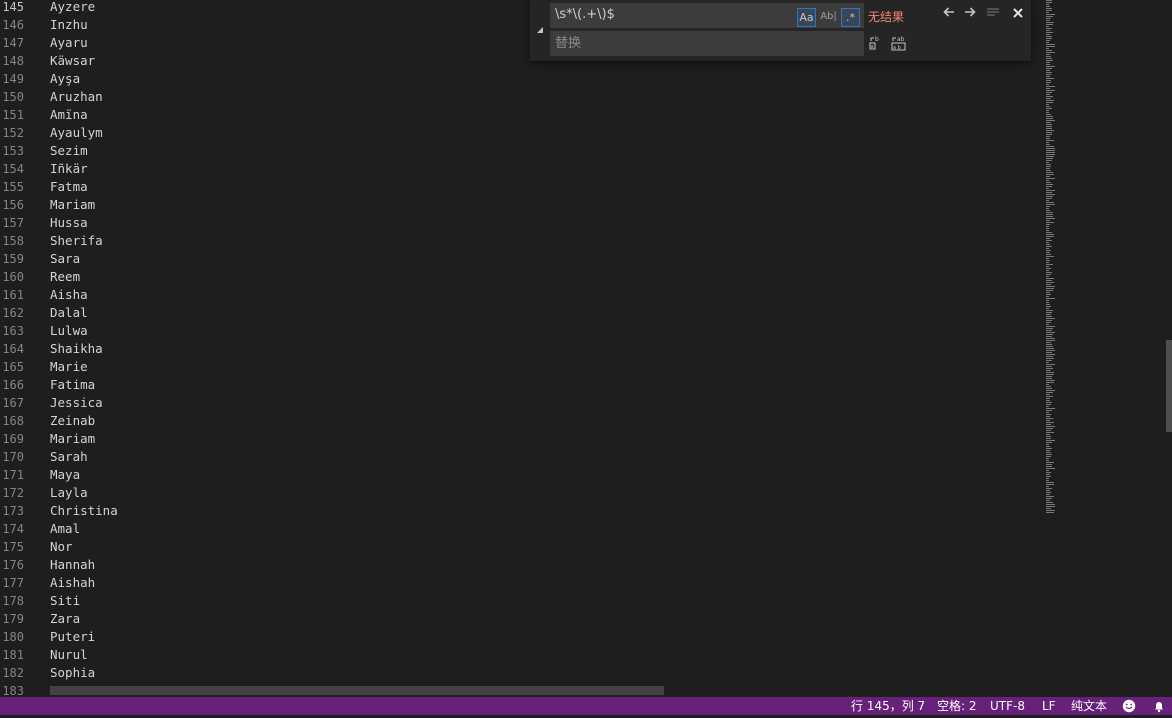 The image size is (1172, 718). Describe the element at coordinates (76, 97) in the screenshot. I see `line-text: Aruzhan` at that location.